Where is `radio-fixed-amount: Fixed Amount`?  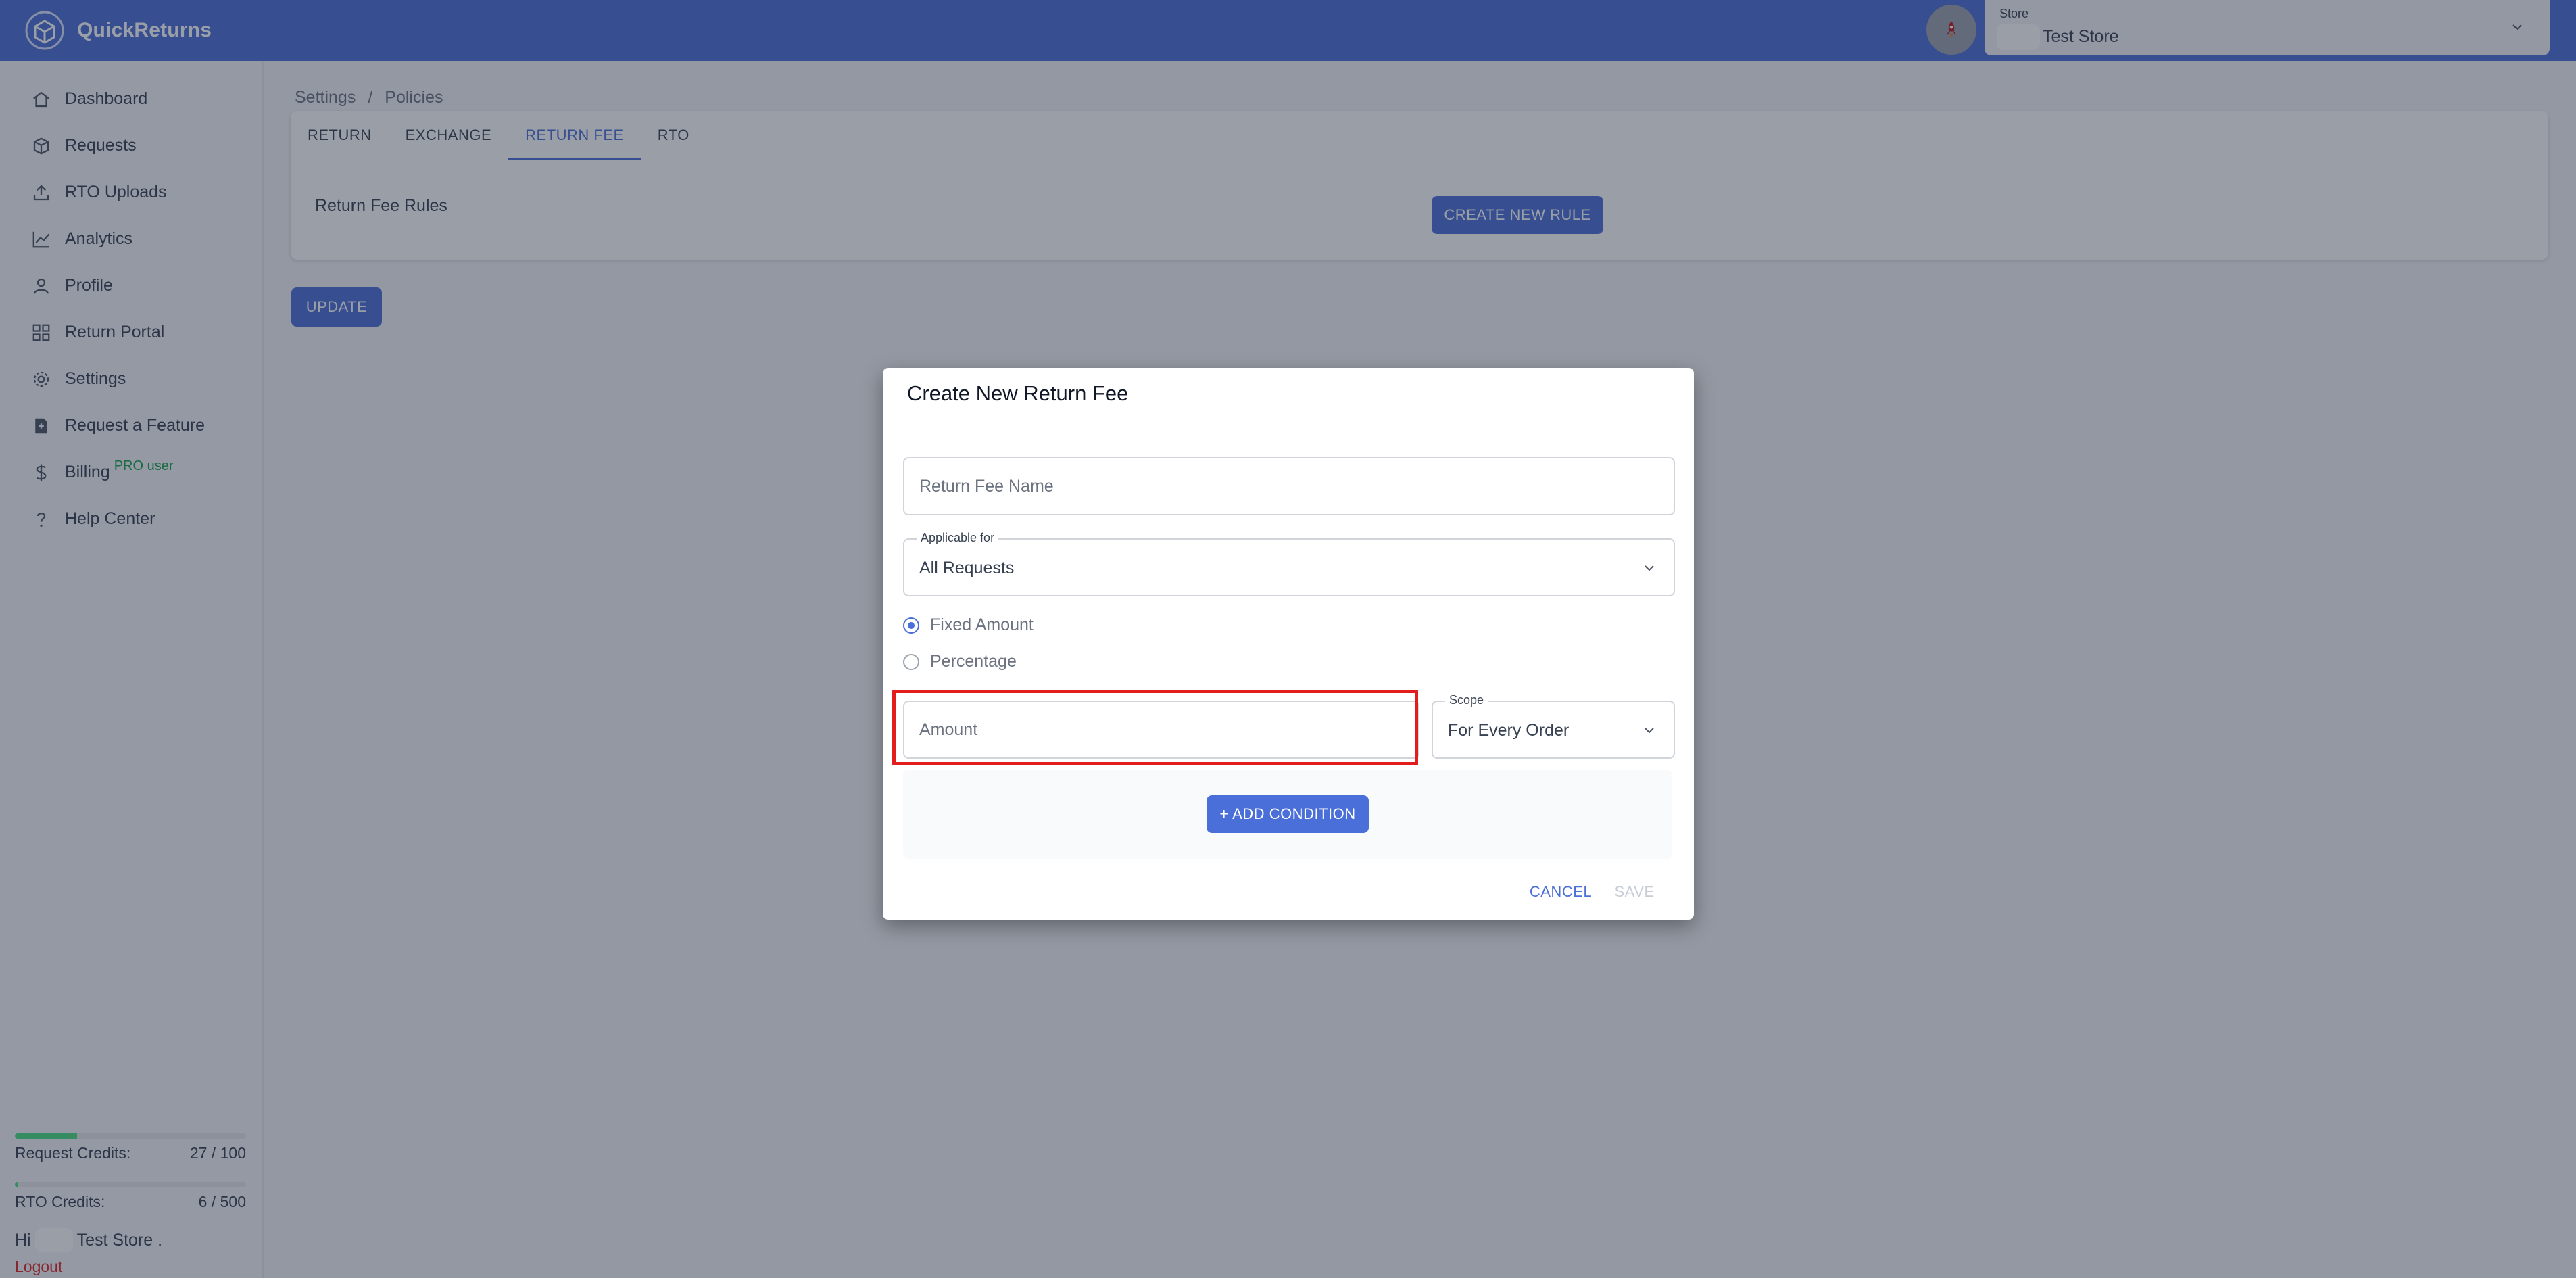
radio-fixed-amount: Fixed Amount is located at coordinates (969, 625).